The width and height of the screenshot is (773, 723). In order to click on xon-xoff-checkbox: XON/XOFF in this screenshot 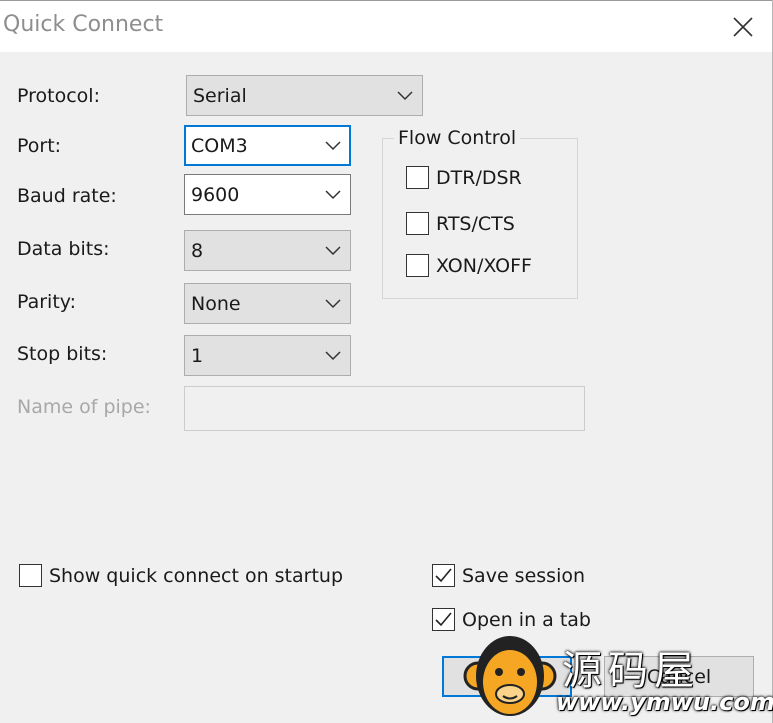, I will do `click(469, 265)`.